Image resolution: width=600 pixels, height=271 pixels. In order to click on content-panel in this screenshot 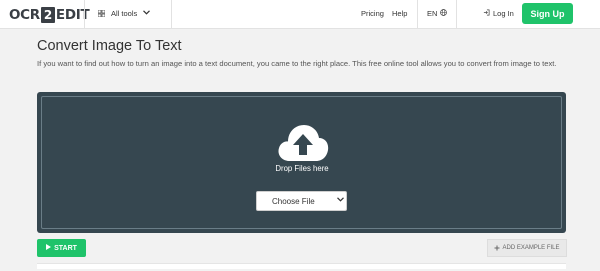, I will do `click(301, 266)`.